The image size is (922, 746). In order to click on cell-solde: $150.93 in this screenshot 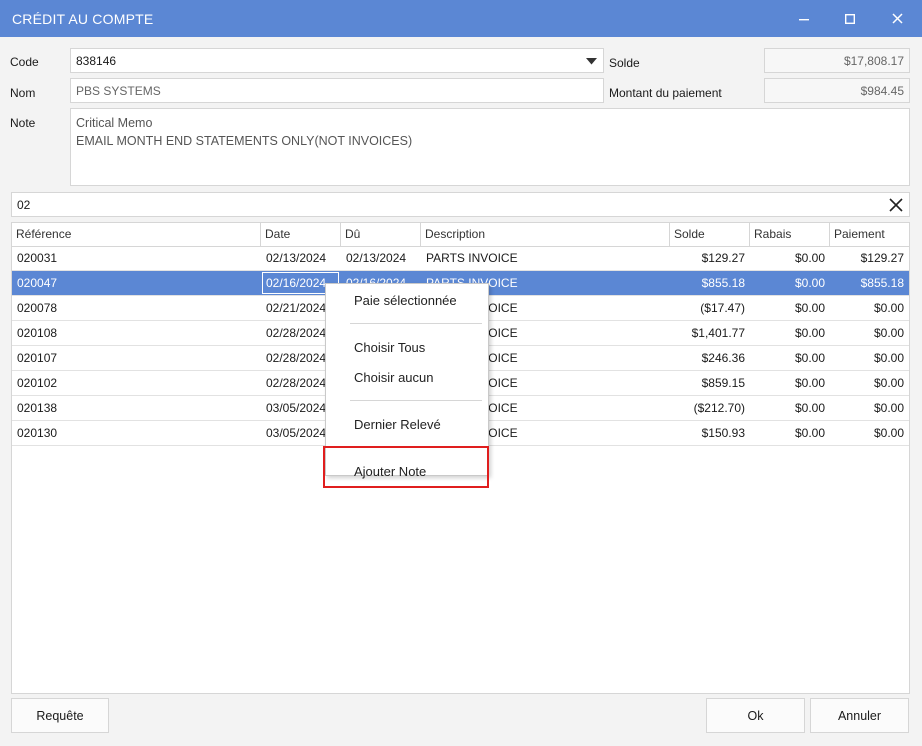, I will do `click(723, 433)`.